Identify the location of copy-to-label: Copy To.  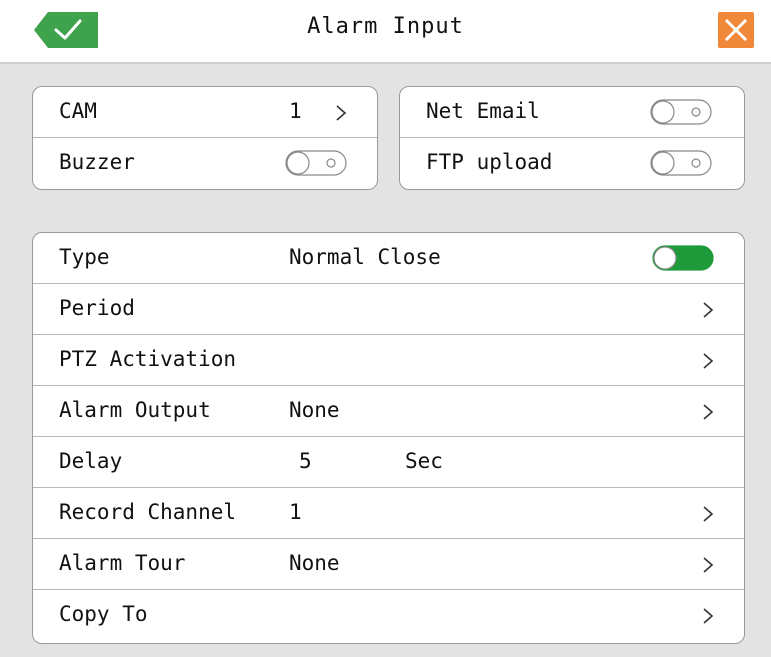
(103, 614).